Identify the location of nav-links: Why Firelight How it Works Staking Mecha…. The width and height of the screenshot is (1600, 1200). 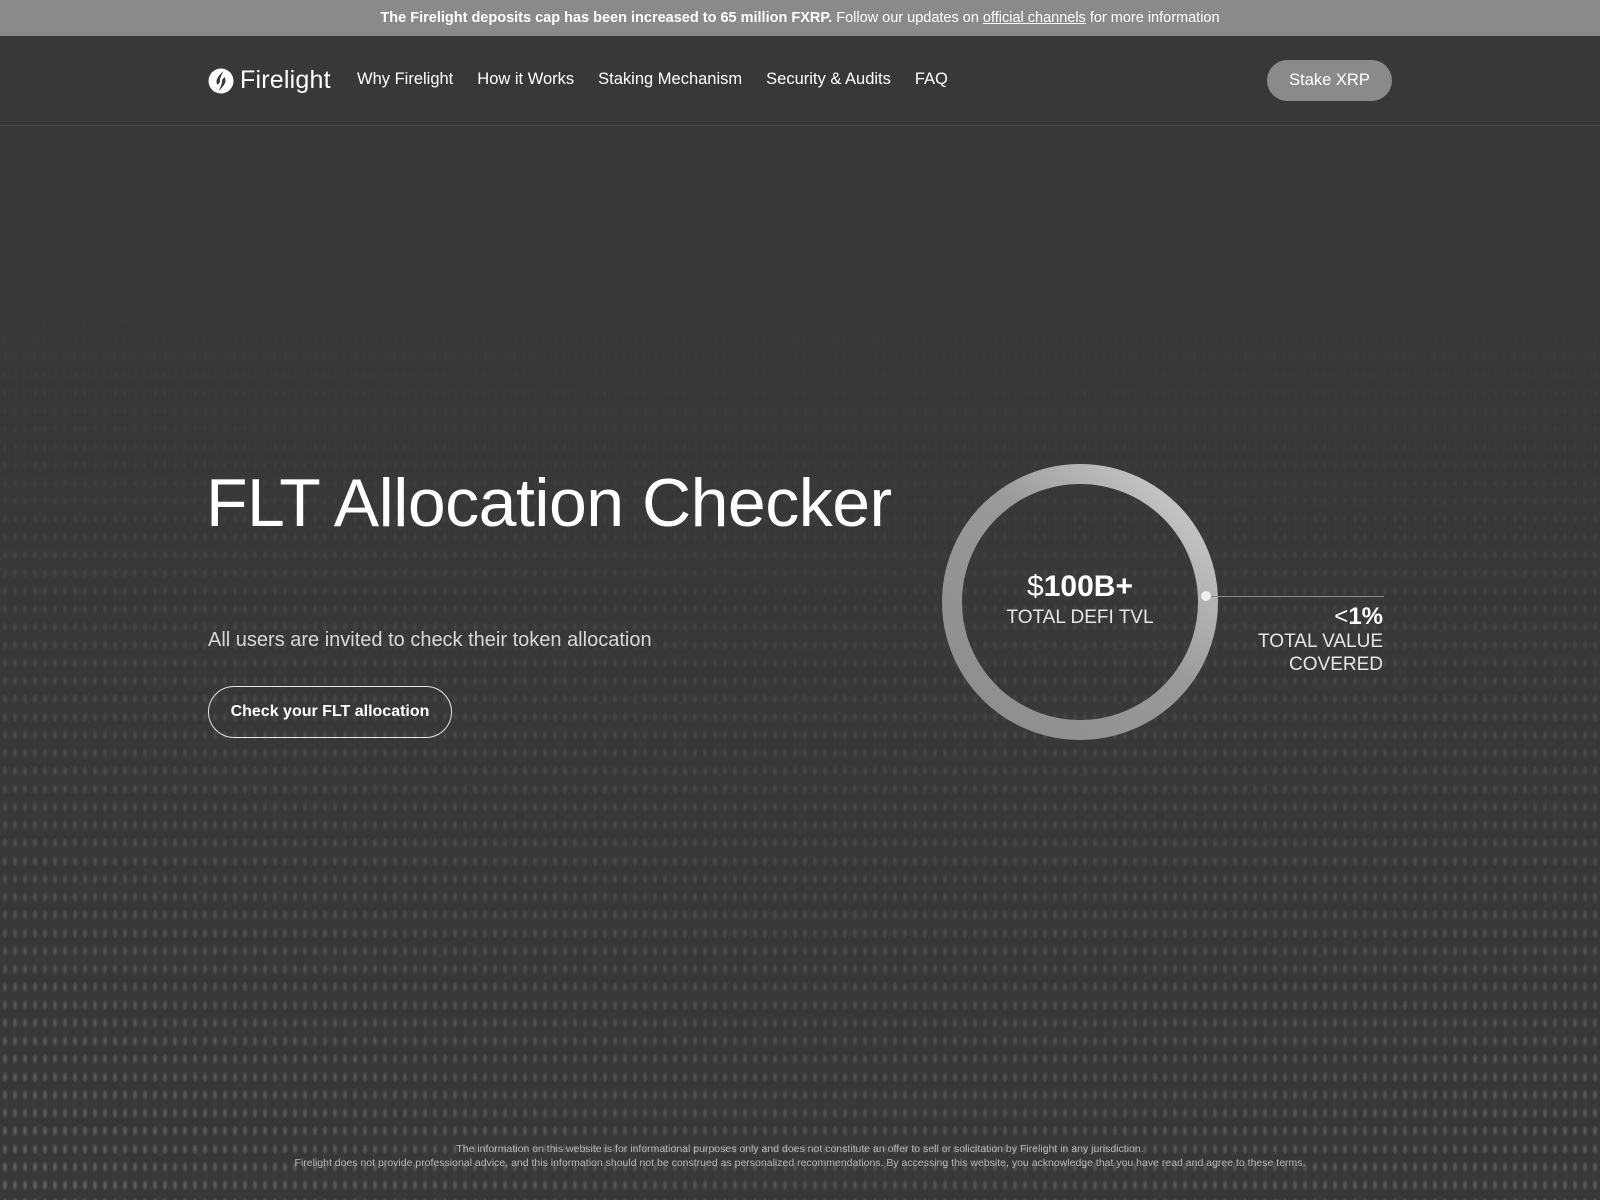
(652, 79).